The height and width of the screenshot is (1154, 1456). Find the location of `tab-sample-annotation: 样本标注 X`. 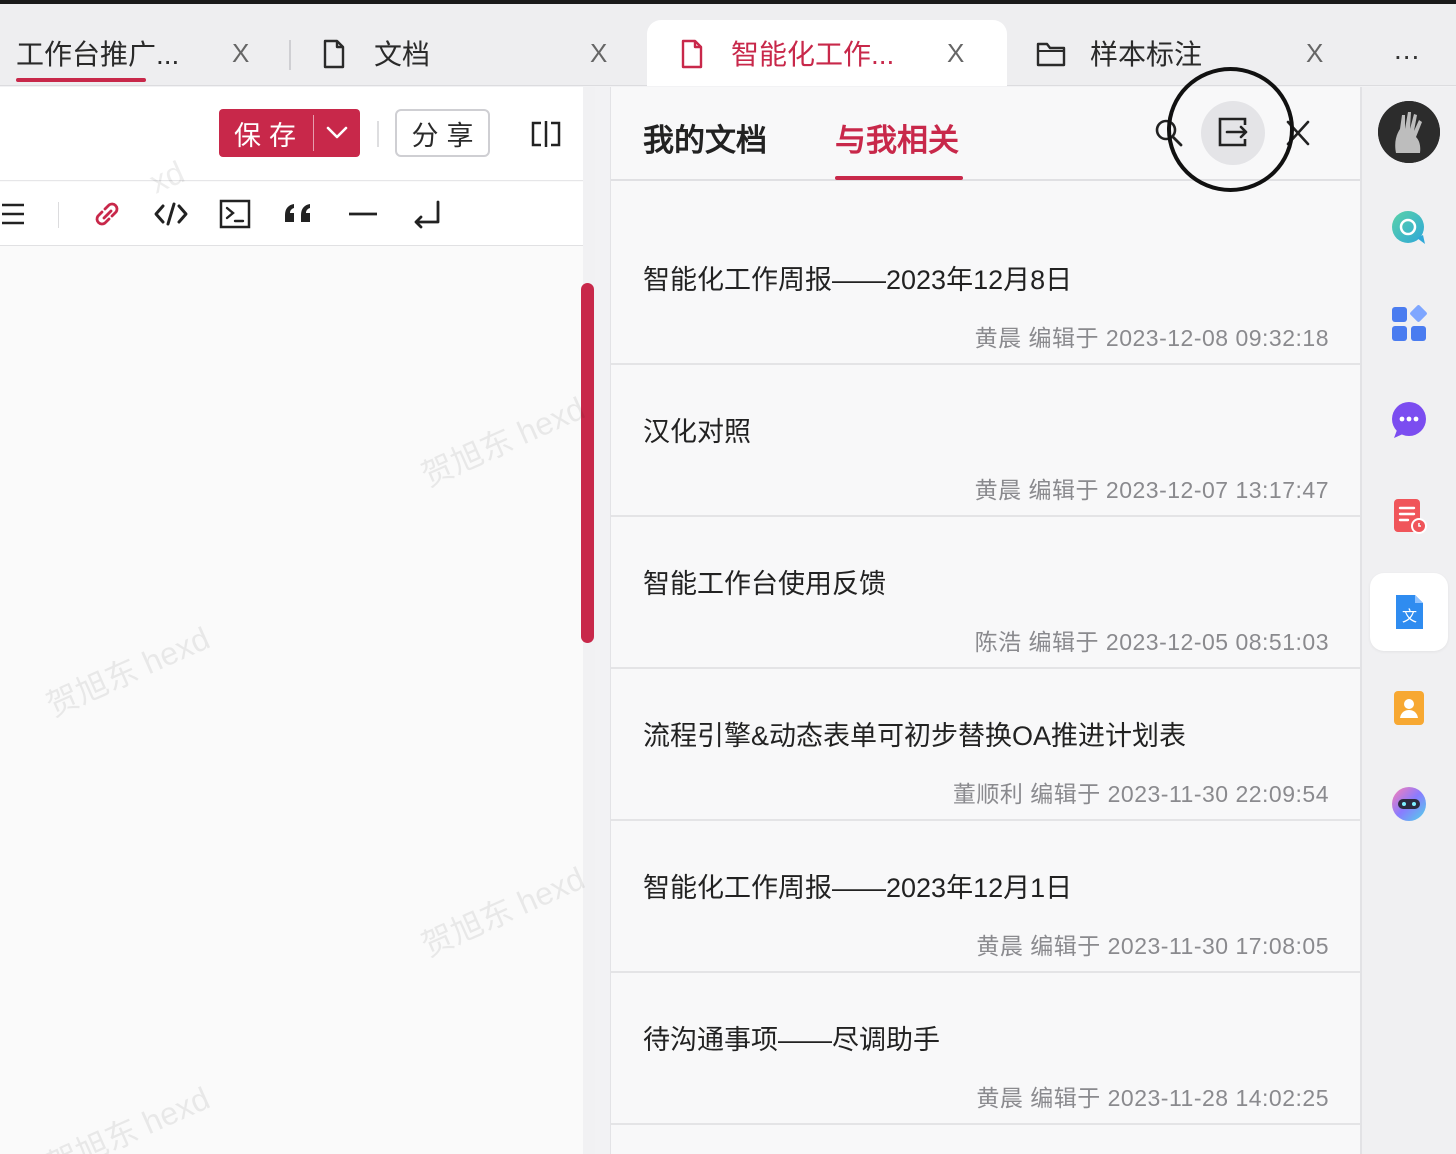

tab-sample-annotation: 样本标注 X is located at coordinates (1190, 53).